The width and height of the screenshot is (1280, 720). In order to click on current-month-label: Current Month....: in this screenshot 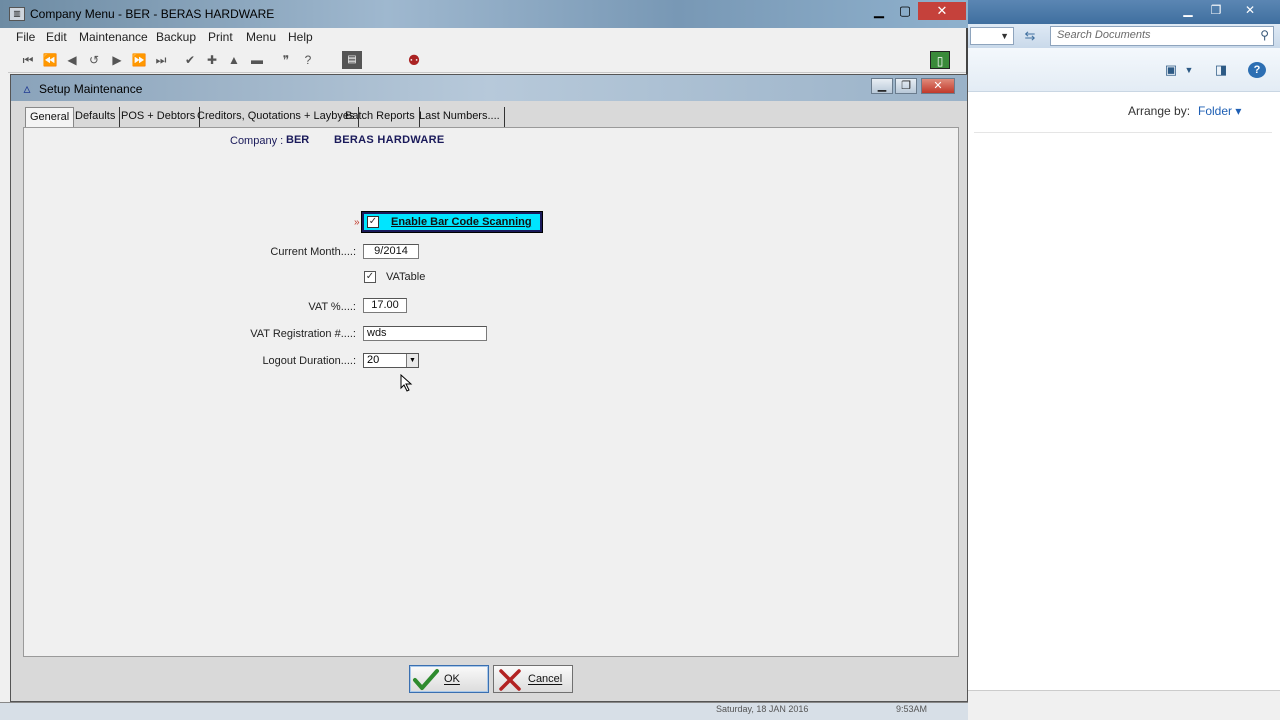, I will do `click(313, 252)`.